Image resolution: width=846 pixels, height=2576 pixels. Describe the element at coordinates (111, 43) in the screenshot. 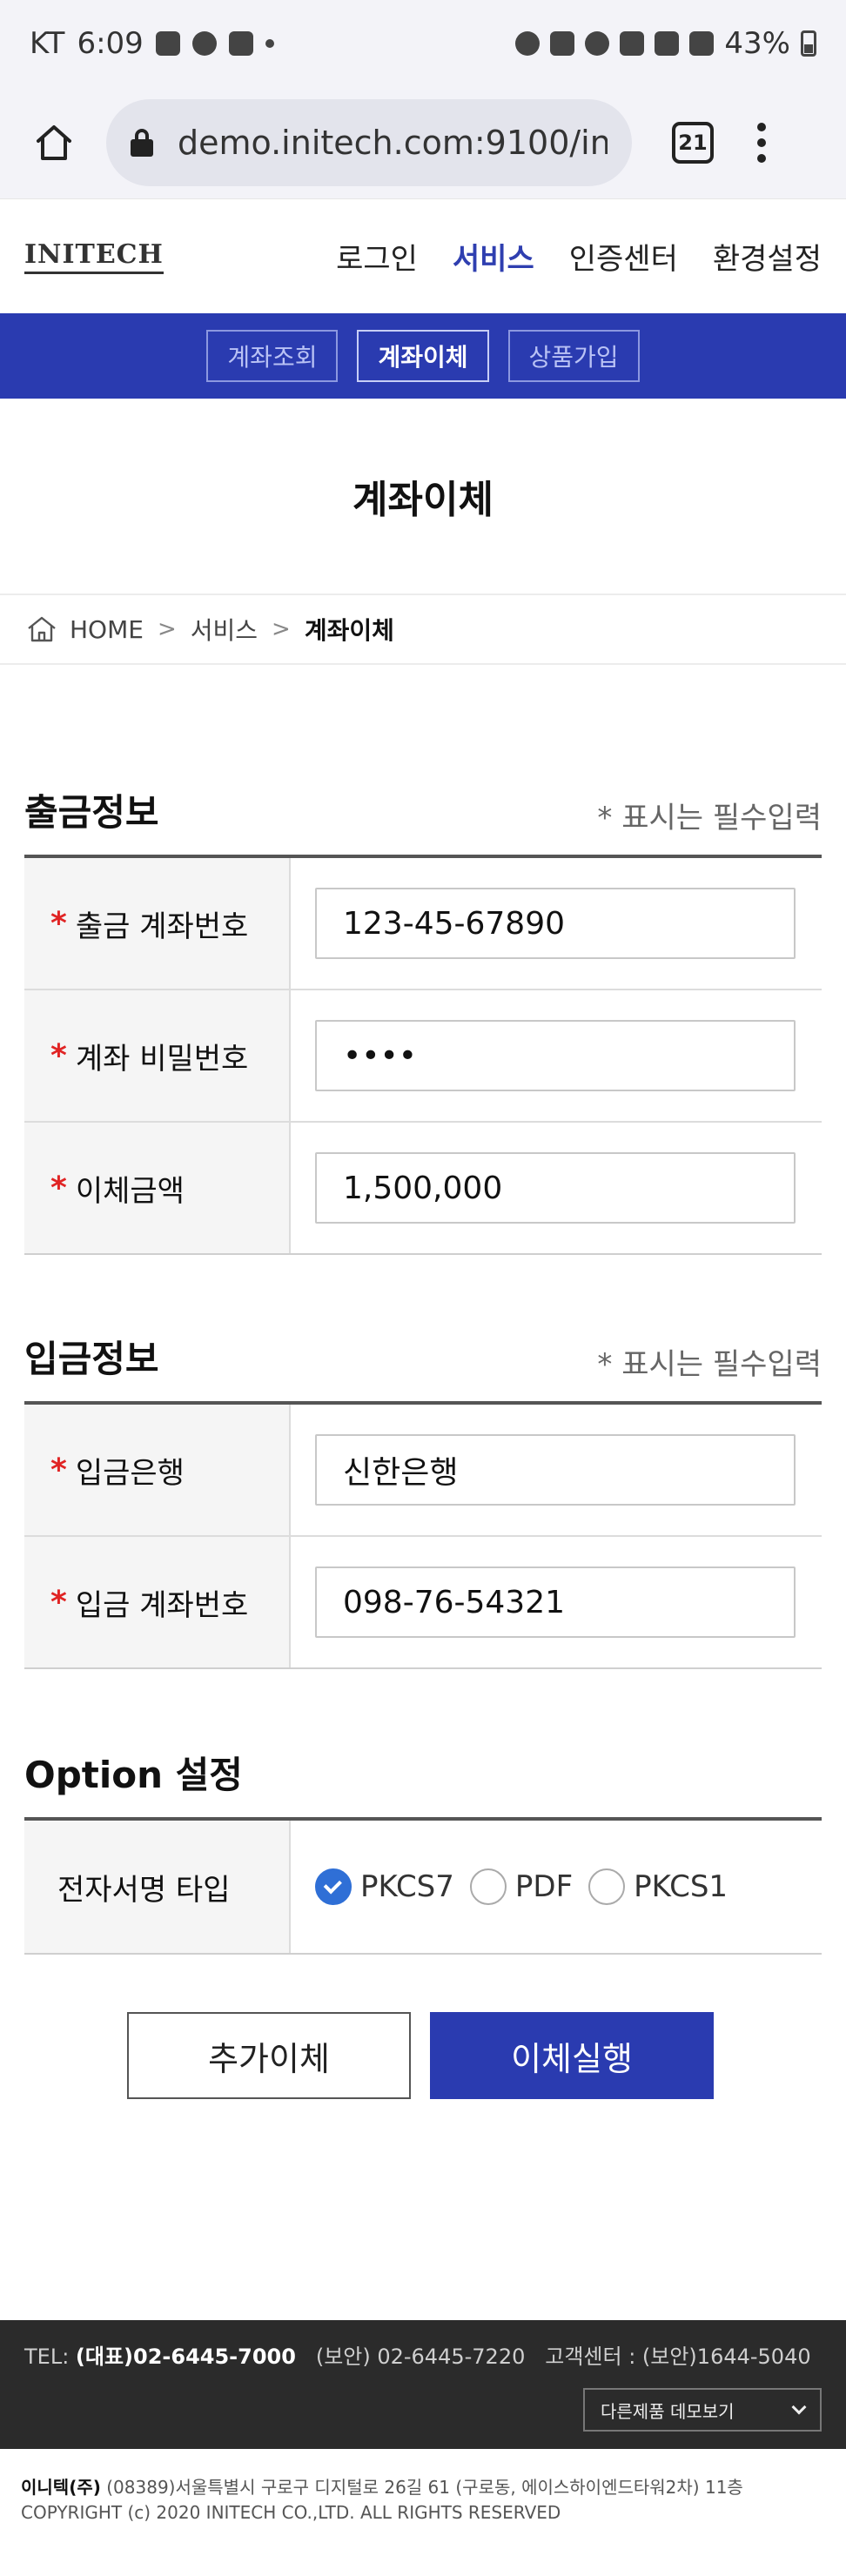

I see `clock: 6:09` at that location.